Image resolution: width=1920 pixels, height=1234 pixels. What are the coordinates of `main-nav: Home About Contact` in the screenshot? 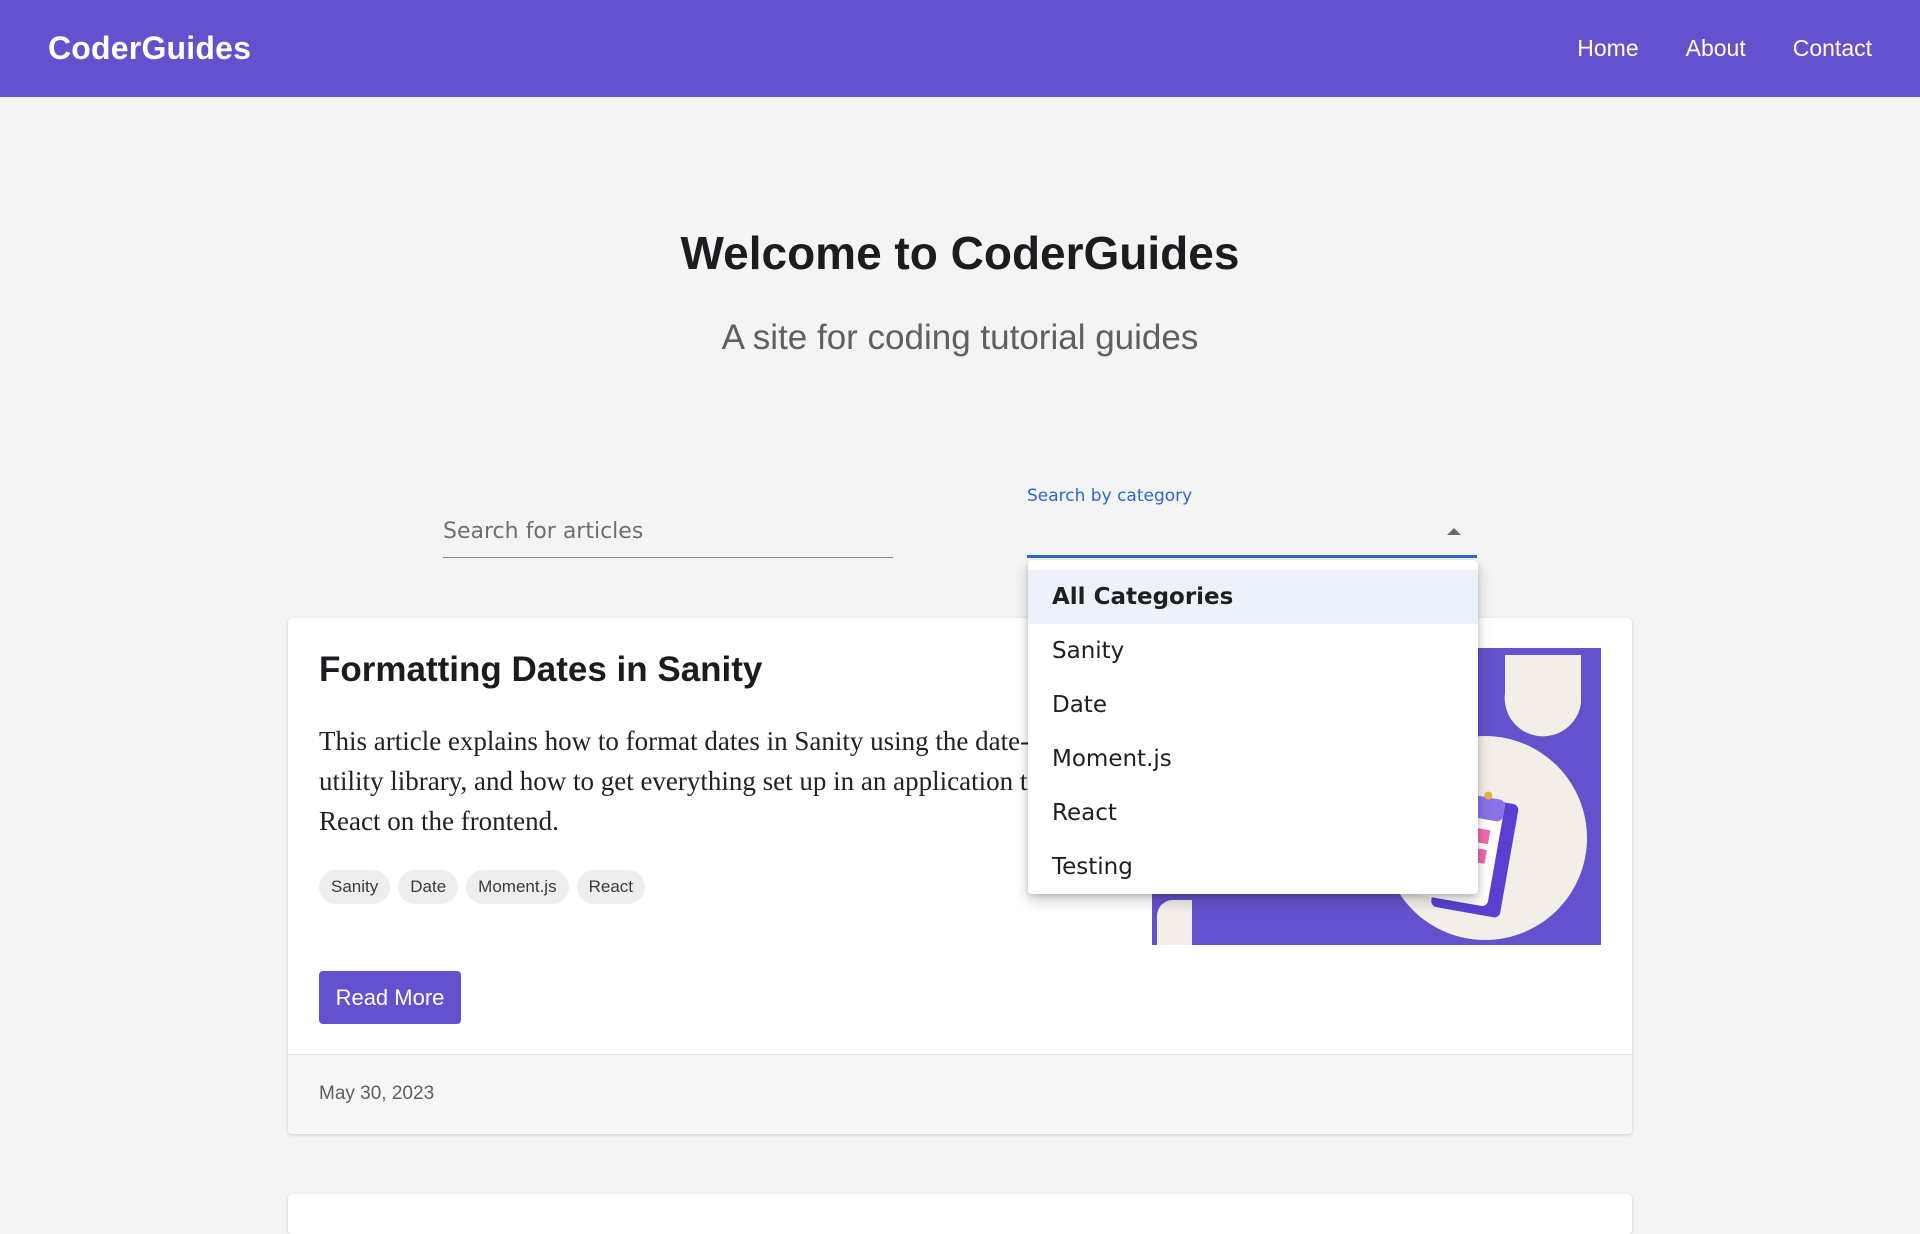 It's located at (1724, 48).